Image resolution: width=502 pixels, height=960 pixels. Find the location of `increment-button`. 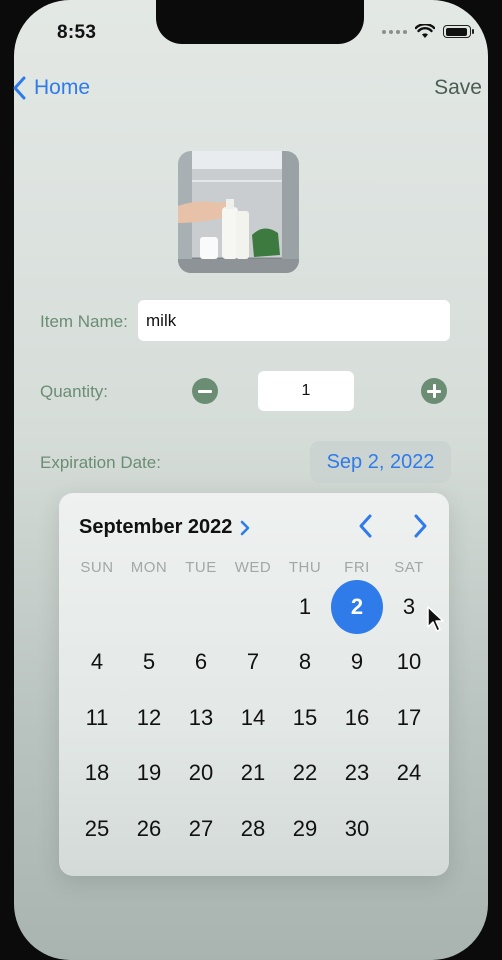

increment-button is located at coordinates (434, 391).